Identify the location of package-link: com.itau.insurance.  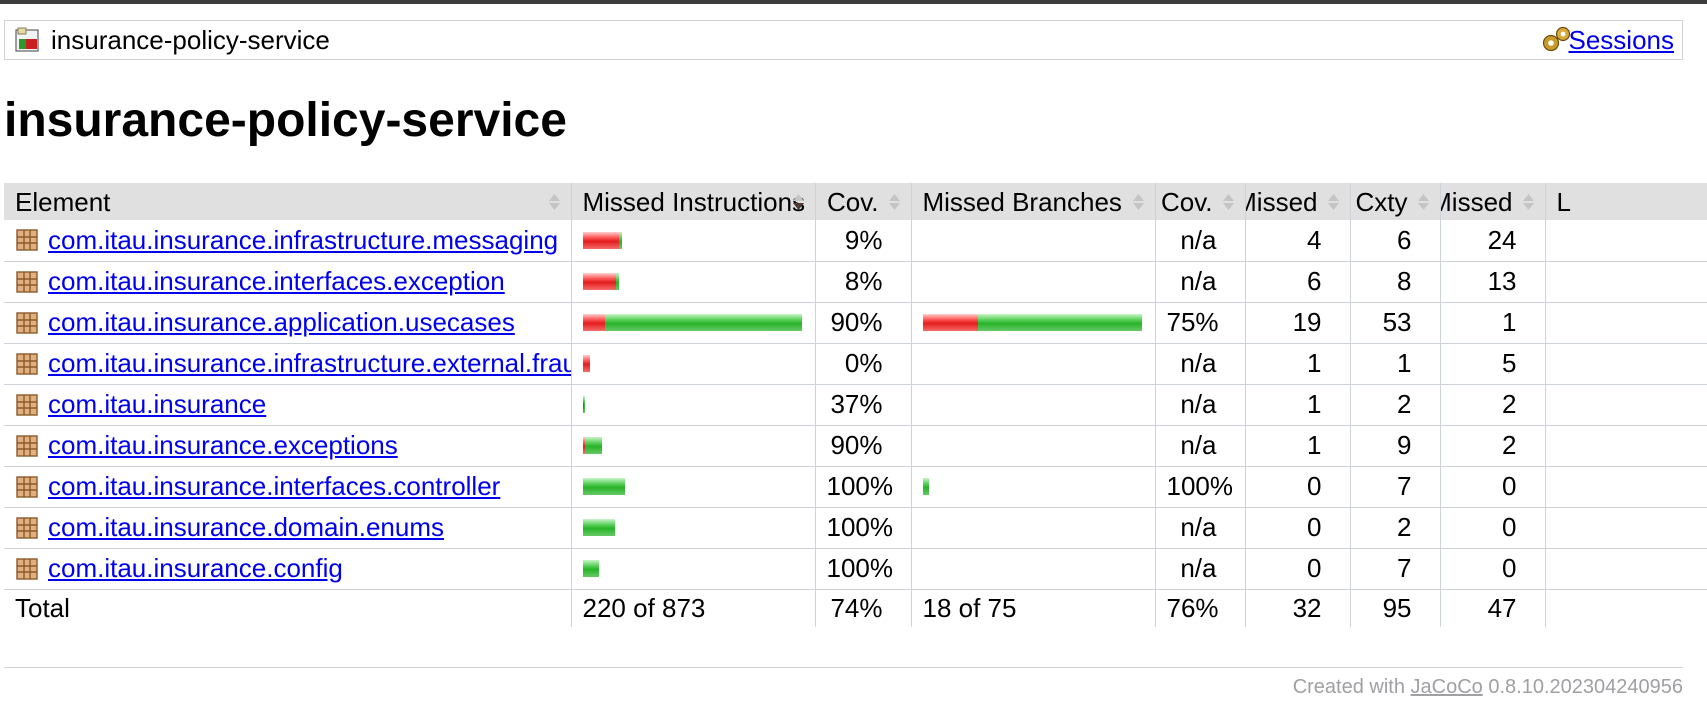
(157, 404).